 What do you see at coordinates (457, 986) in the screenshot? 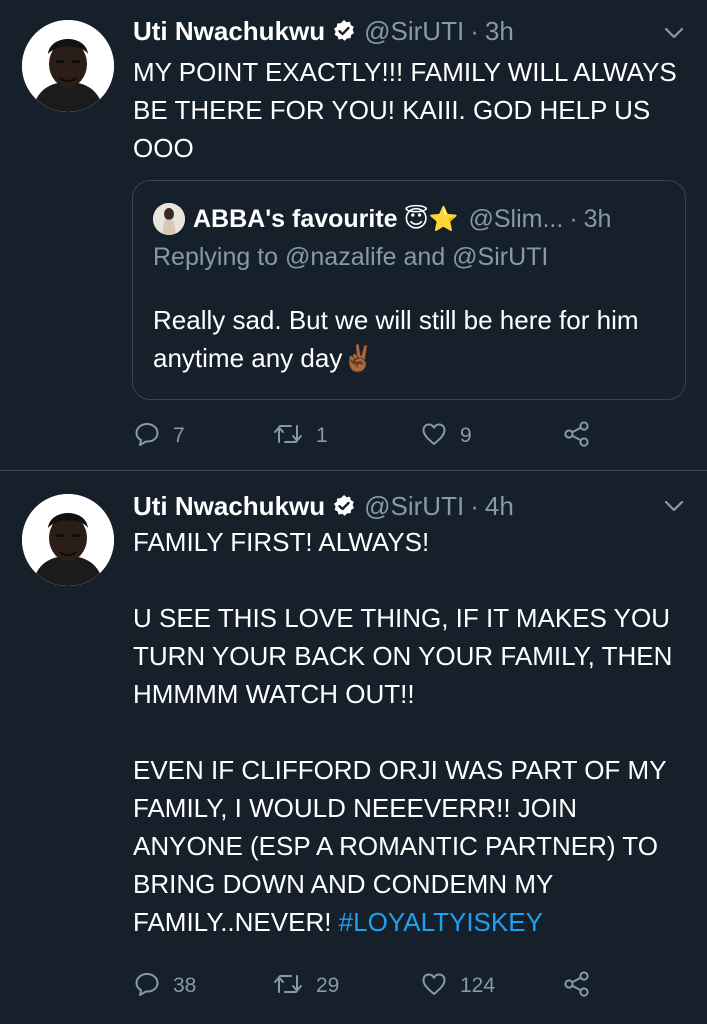
I see `like-button: 124` at bounding box center [457, 986].